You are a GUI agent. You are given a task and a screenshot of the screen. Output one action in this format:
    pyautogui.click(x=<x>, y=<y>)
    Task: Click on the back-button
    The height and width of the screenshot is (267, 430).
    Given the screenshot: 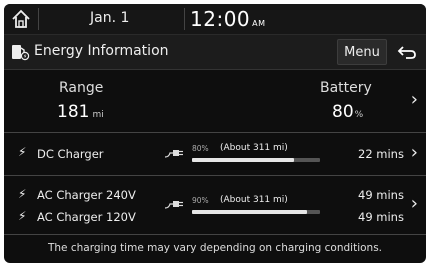 What is the action you would take?
    pyautogui.click(x=407, y=52)
    